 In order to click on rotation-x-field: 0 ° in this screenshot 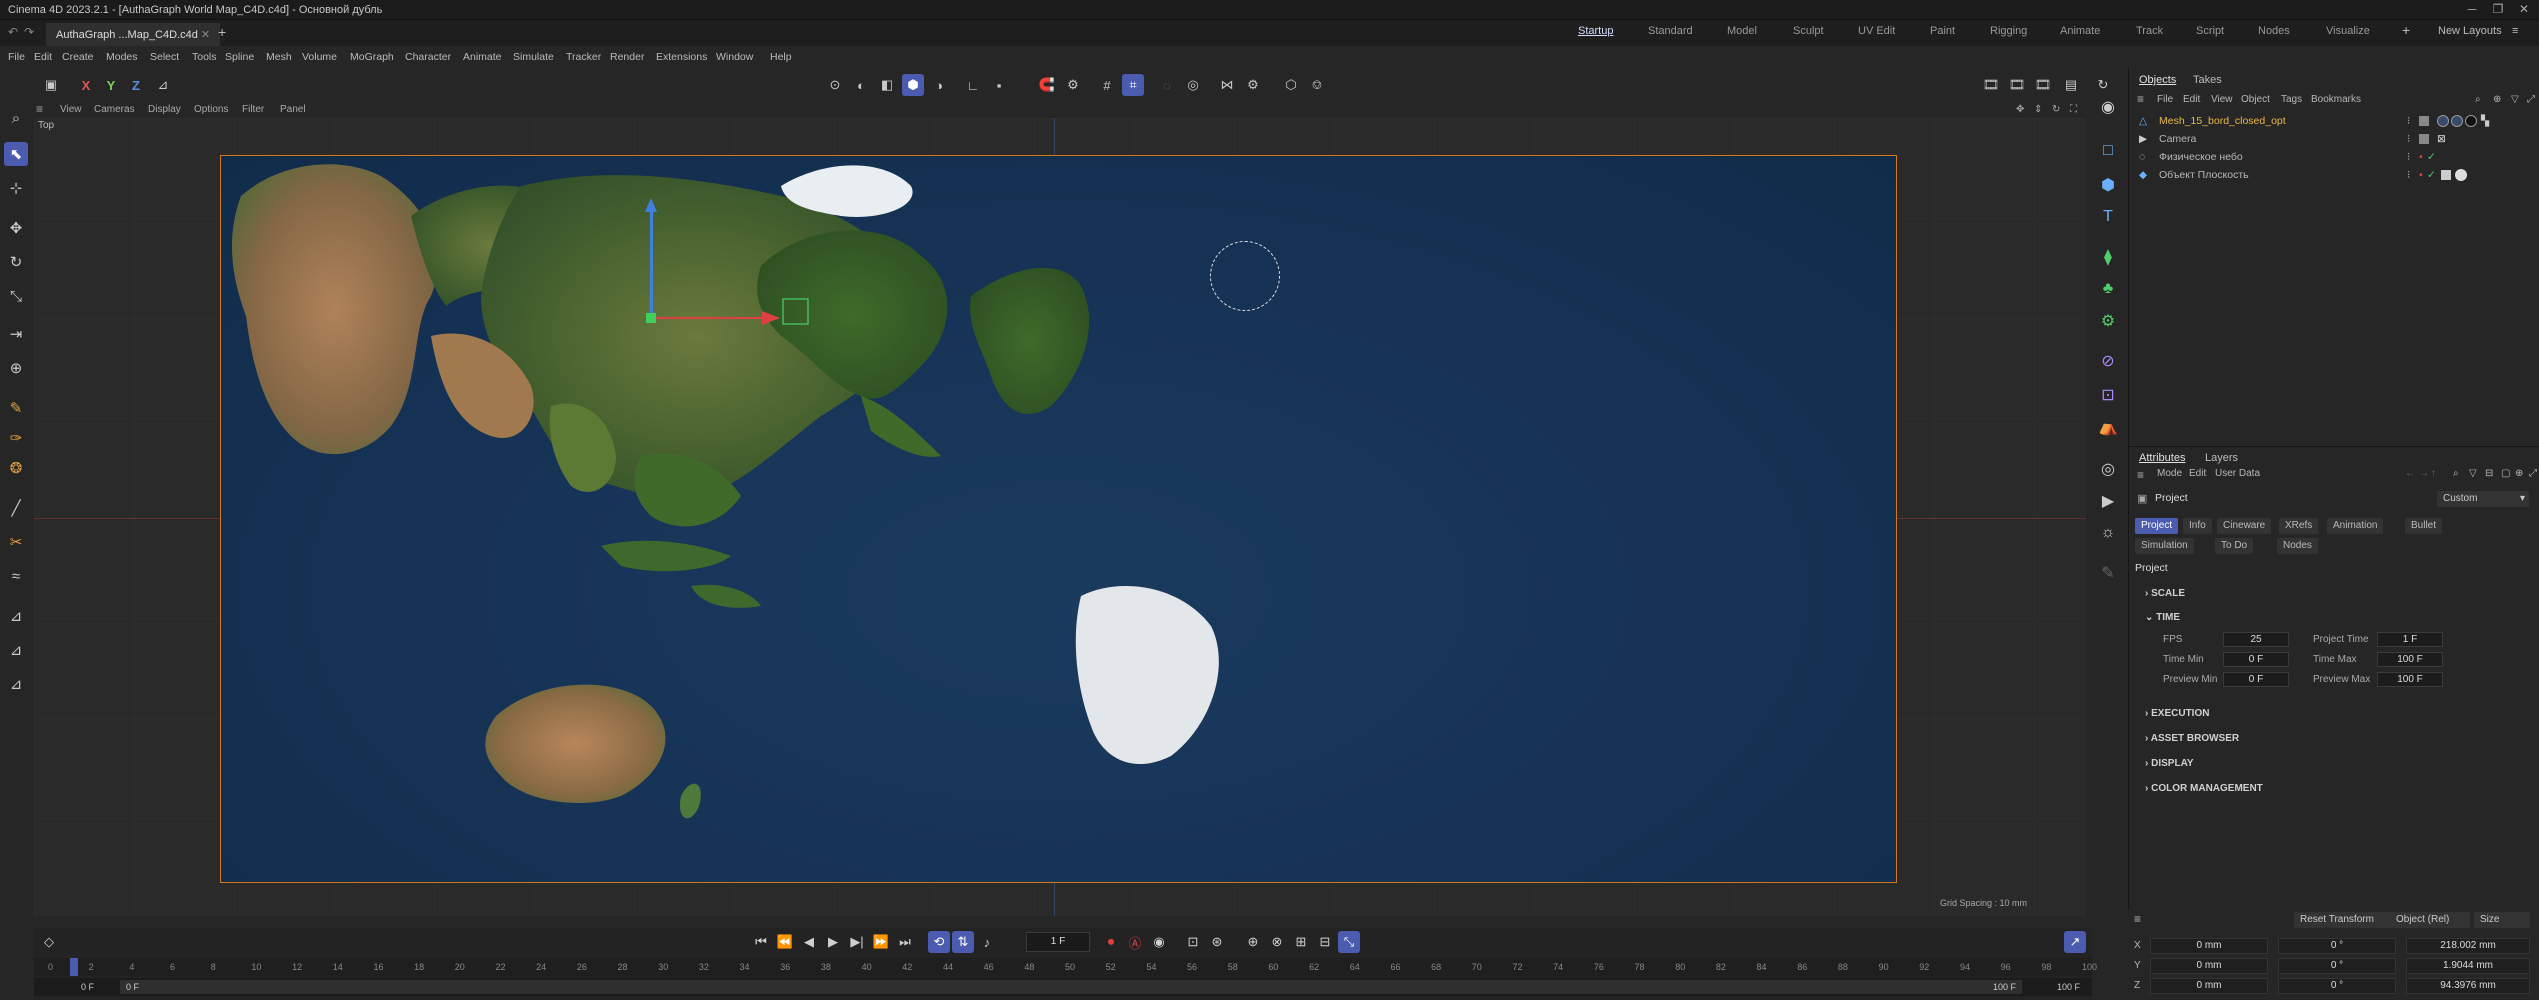, I will do `click(2337, 946)`.